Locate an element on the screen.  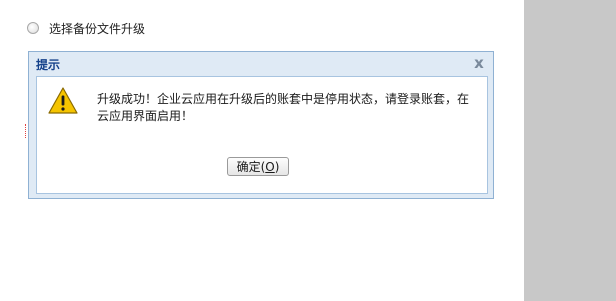
close-icon: x is located at coordinates (479, 62).